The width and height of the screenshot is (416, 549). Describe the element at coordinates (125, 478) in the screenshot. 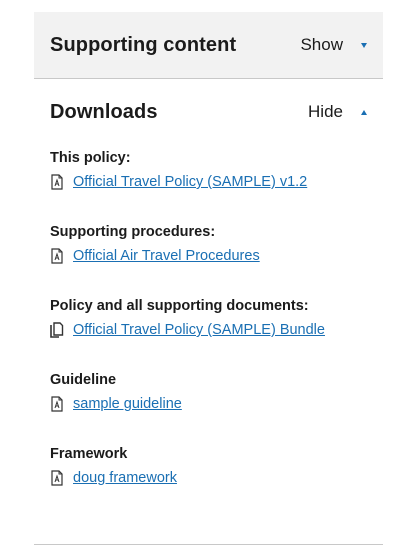

I see `download-link: doug framework` at that location.